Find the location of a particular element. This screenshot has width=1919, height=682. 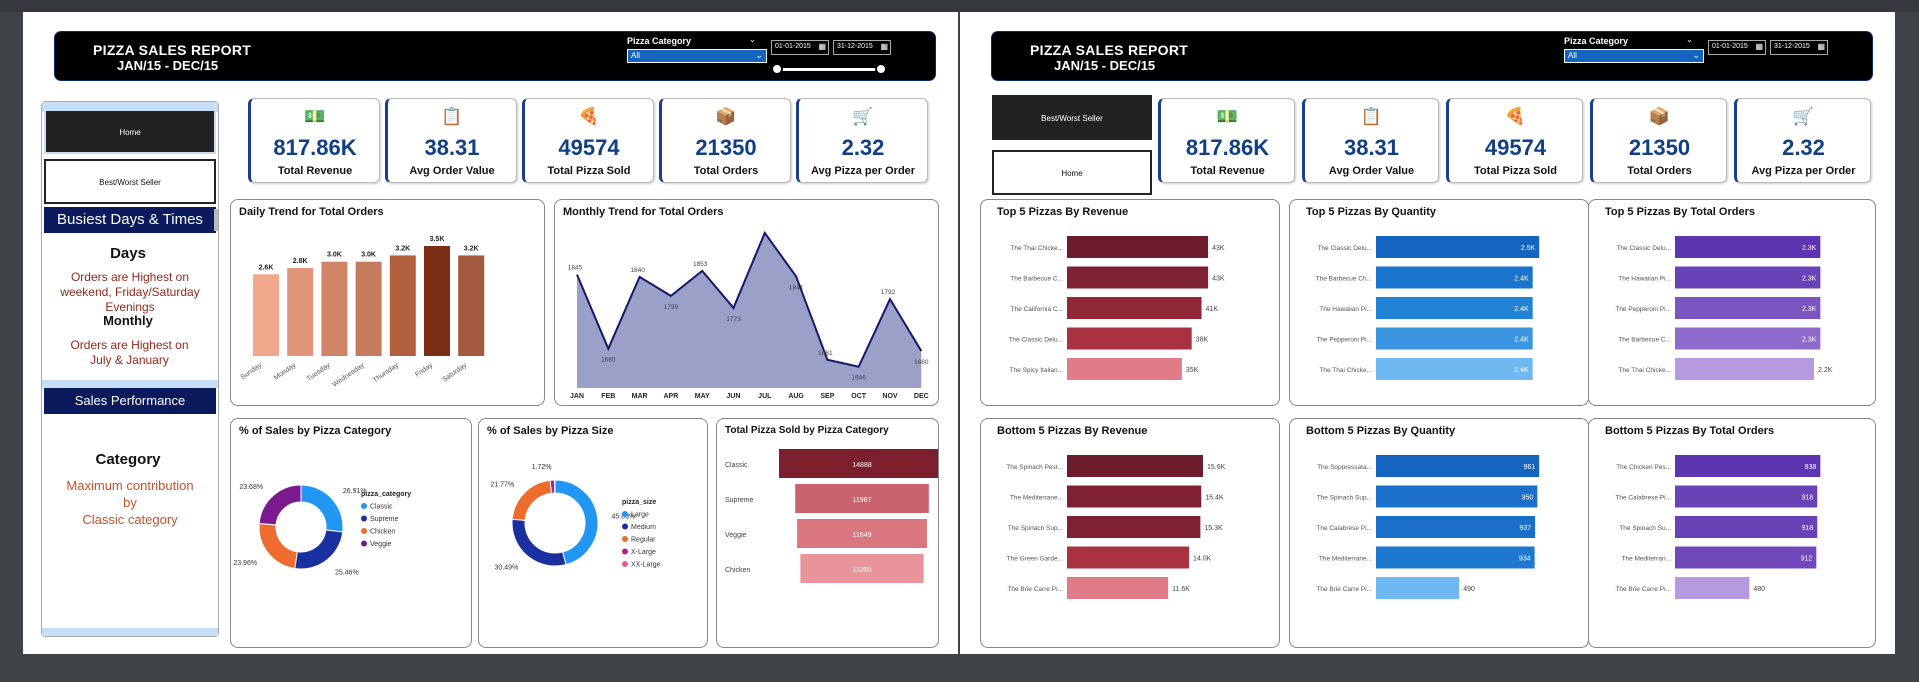

legend-dot is located at coordinates (364, 543).